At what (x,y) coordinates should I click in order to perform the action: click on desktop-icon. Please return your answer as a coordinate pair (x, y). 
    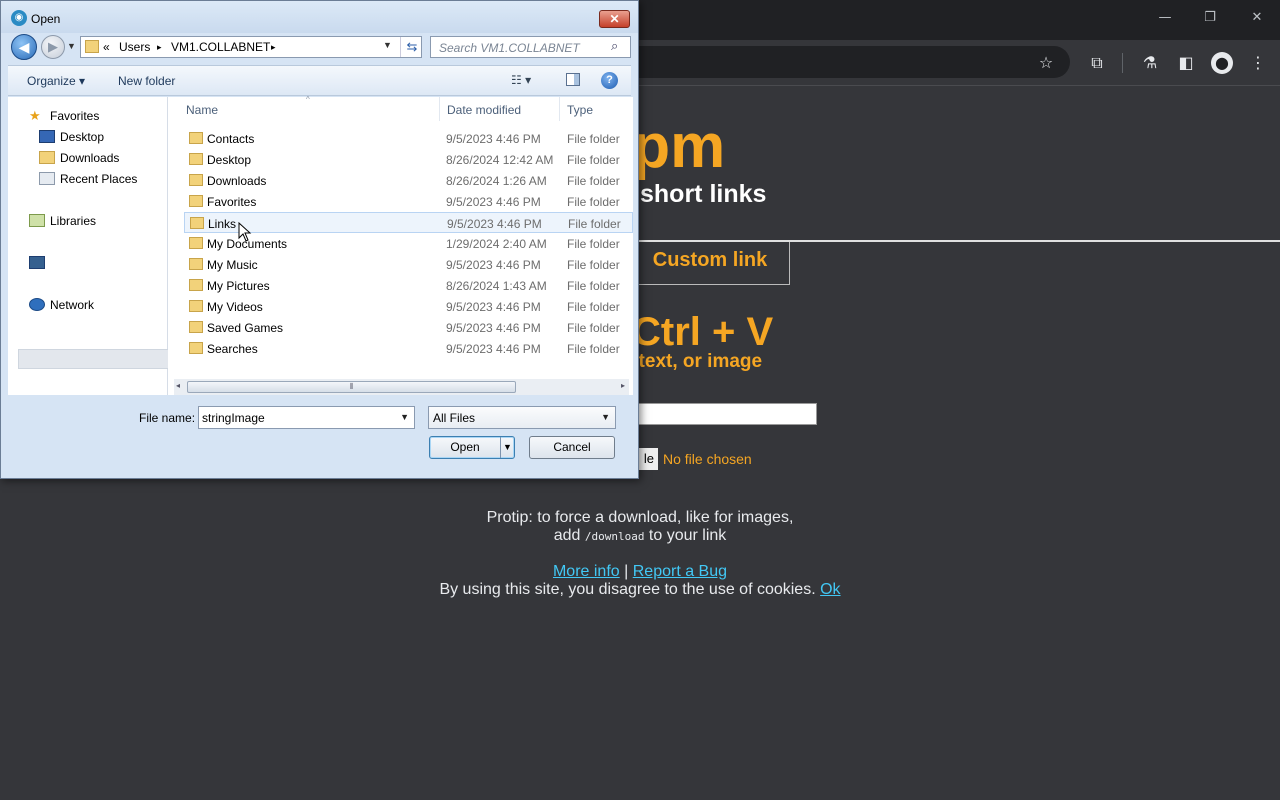
    Looking at the image, I should click on (47, 136).